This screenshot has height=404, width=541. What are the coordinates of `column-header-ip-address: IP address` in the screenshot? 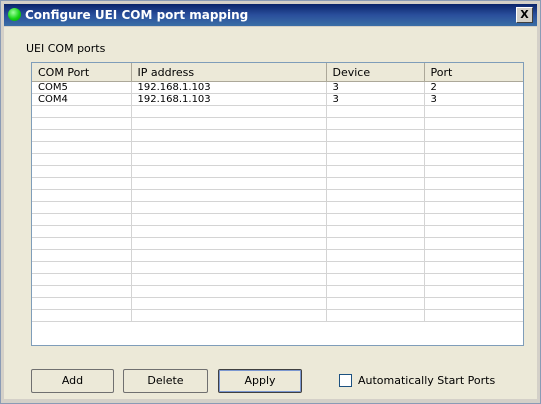 It's located at (229, 72).